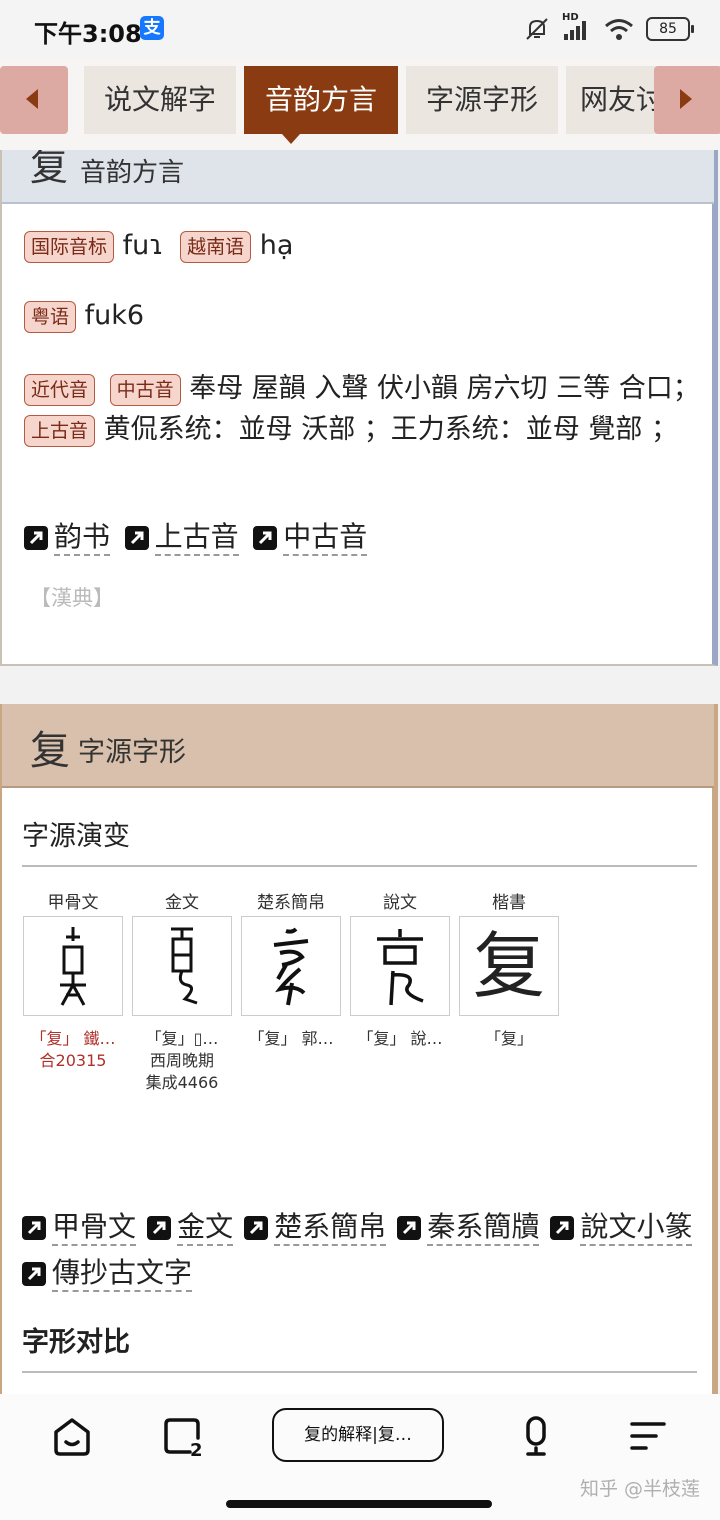 This screenshot has width=720, height=1520. What do you see at coordinates (291, 903) in the screenshot?
I see `glyph-label: 楚系簡帛` at bounding box center [291, 903].